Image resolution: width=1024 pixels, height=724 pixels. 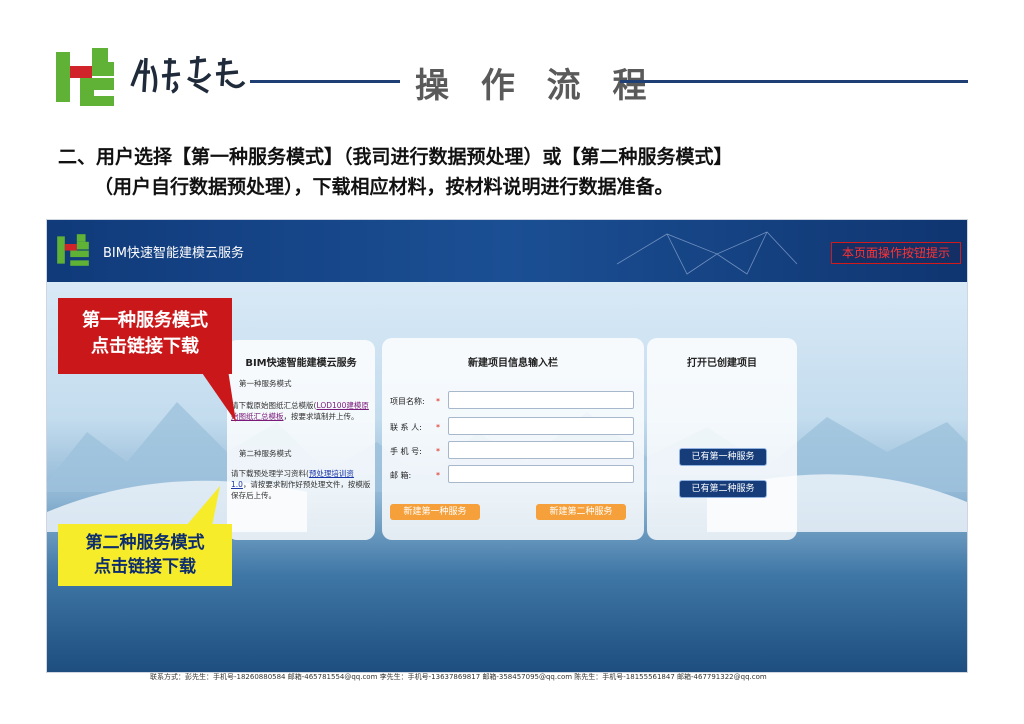 What do you see at coordinates (265, 383) in the screenshot?
I see `mode1-label: 第一种服务模式` at bounding box center [265, 383].